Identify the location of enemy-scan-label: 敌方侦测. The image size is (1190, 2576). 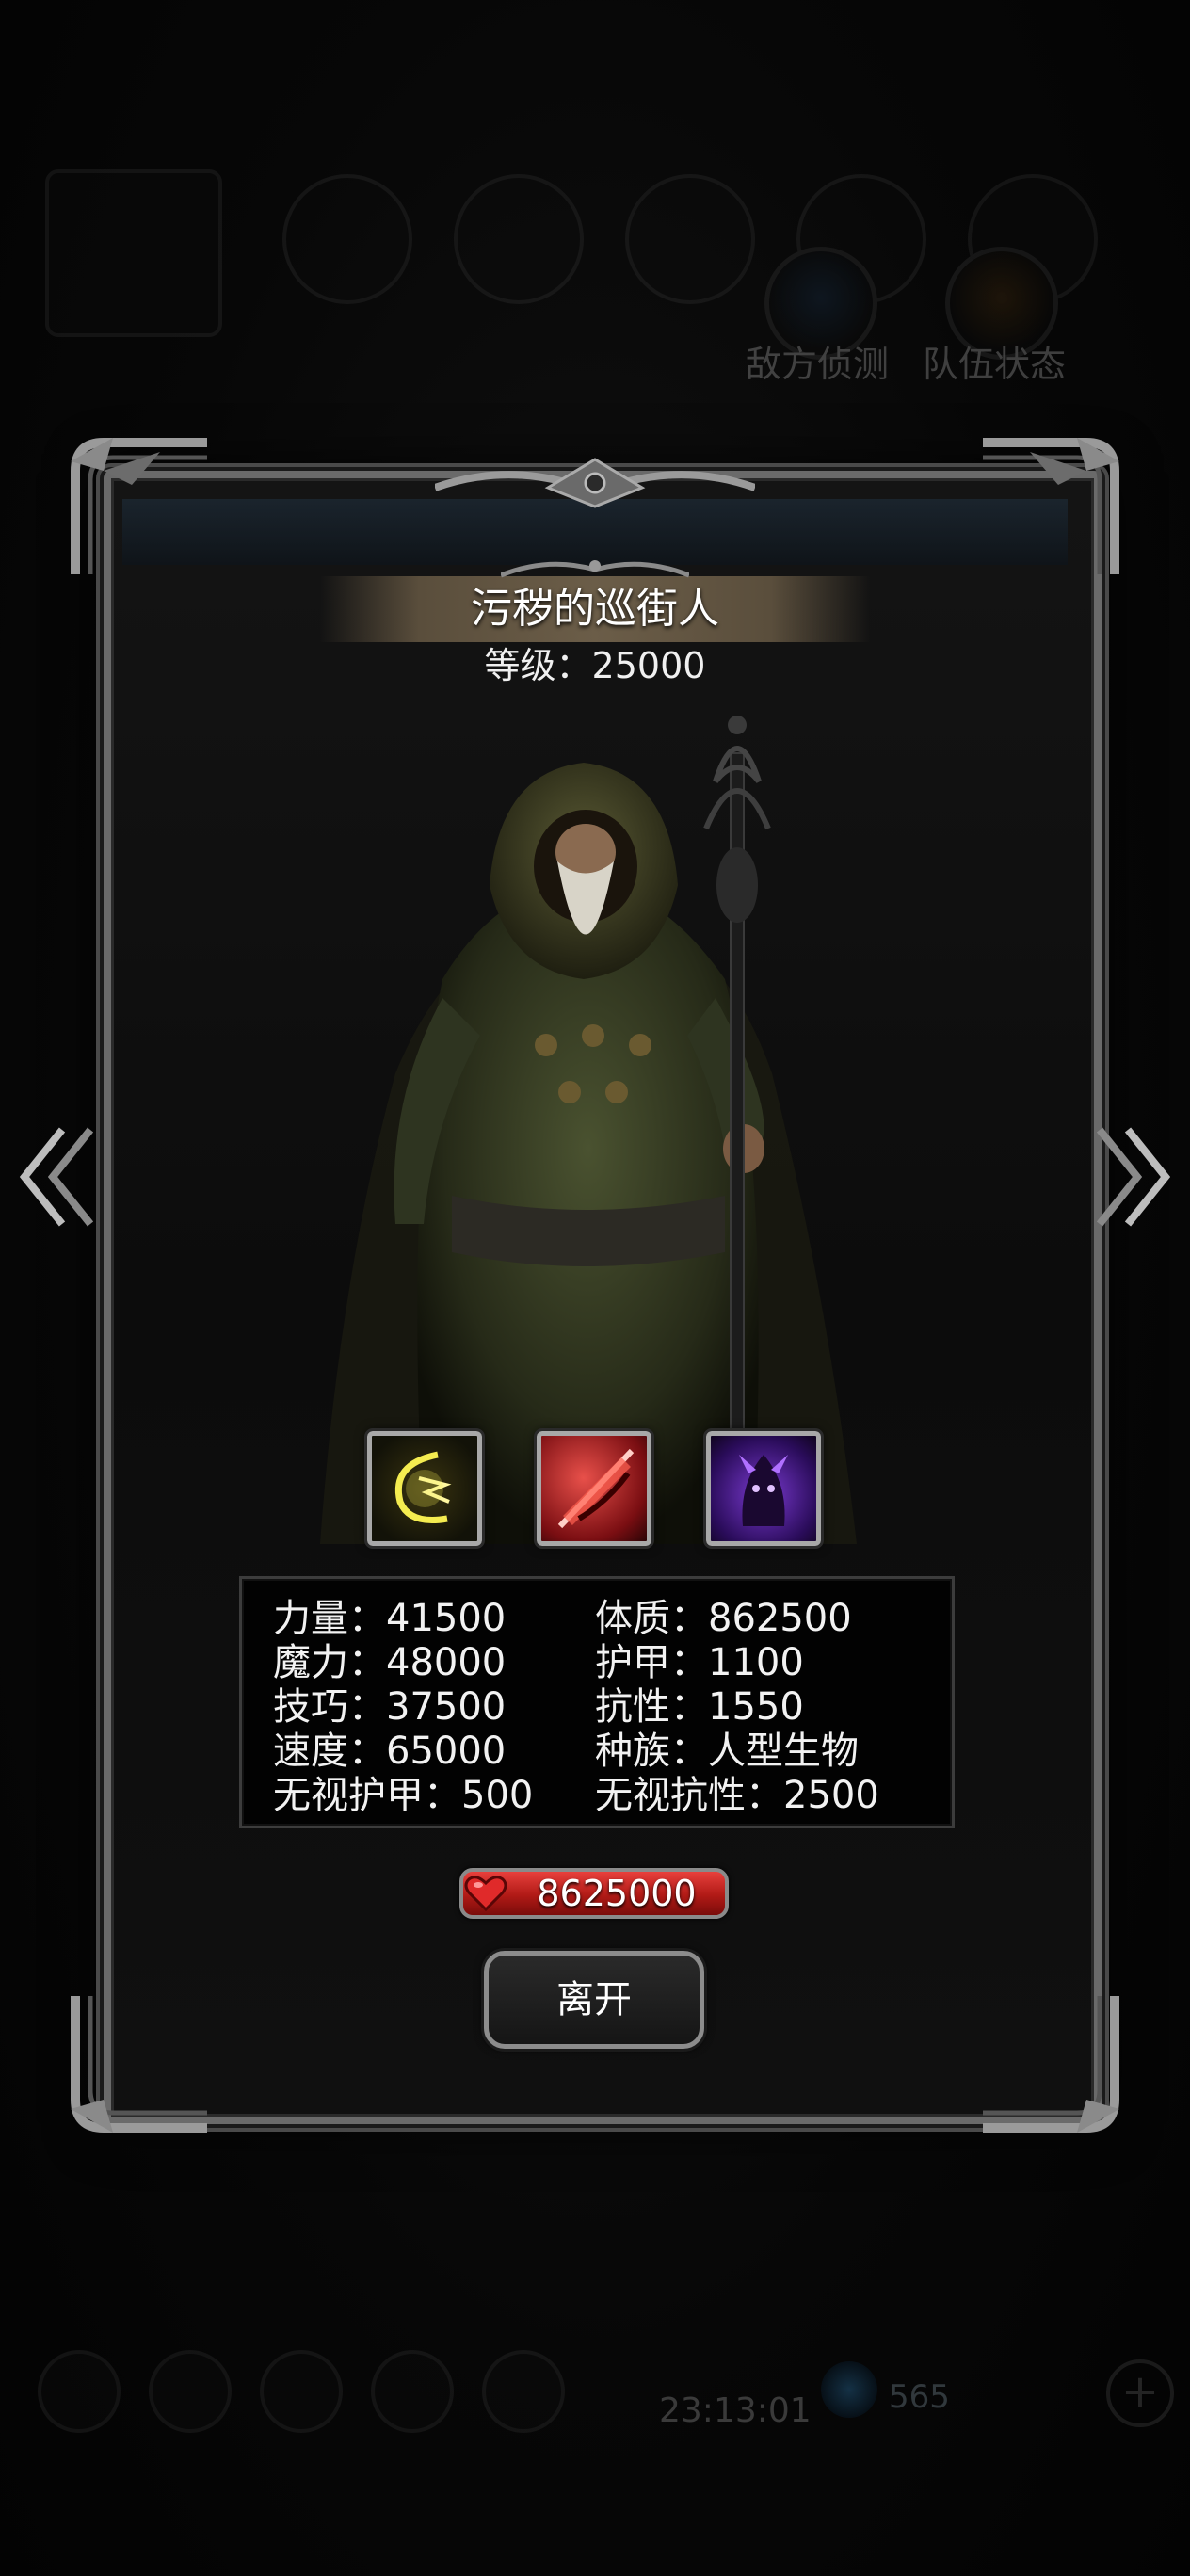
(818, 364).